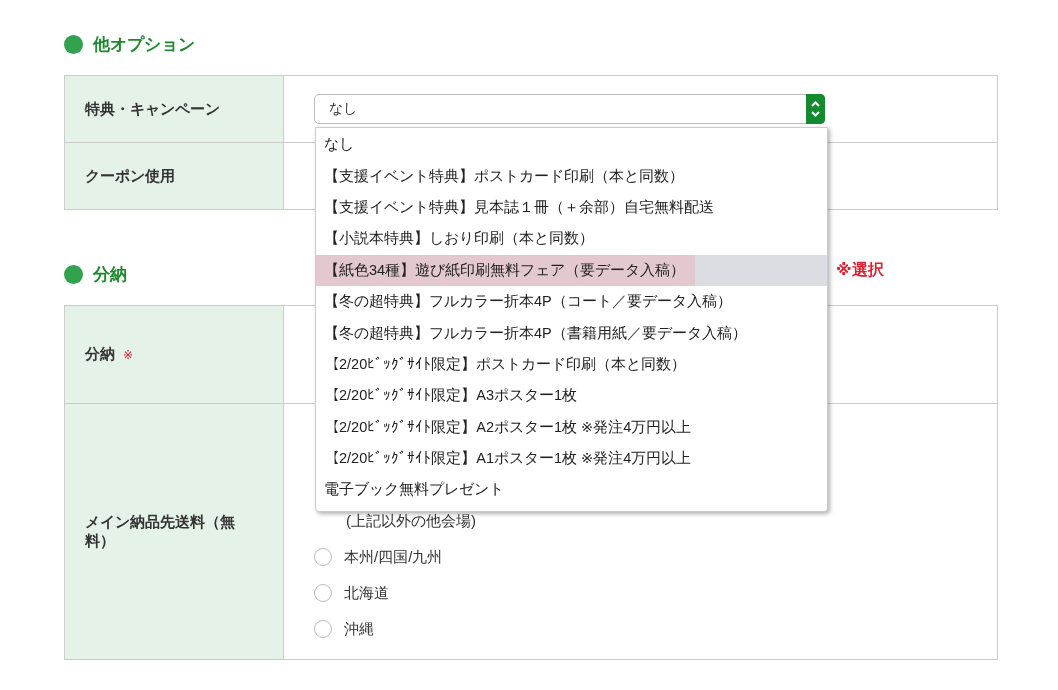  What do you see at coordinates (571, 490) in the screenshot?
I see `dropdown-option: 電子ブック無料プレゼント` at bounding box center [571, 490].